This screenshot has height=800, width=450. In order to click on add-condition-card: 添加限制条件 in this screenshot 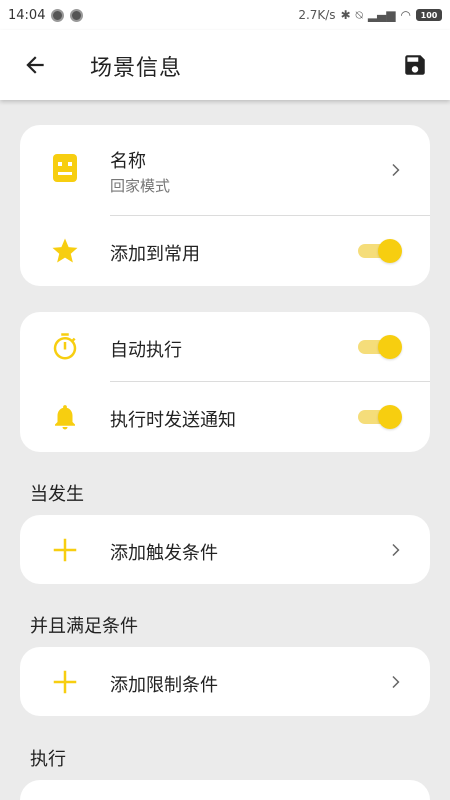, I will do `click(225, 681)`.